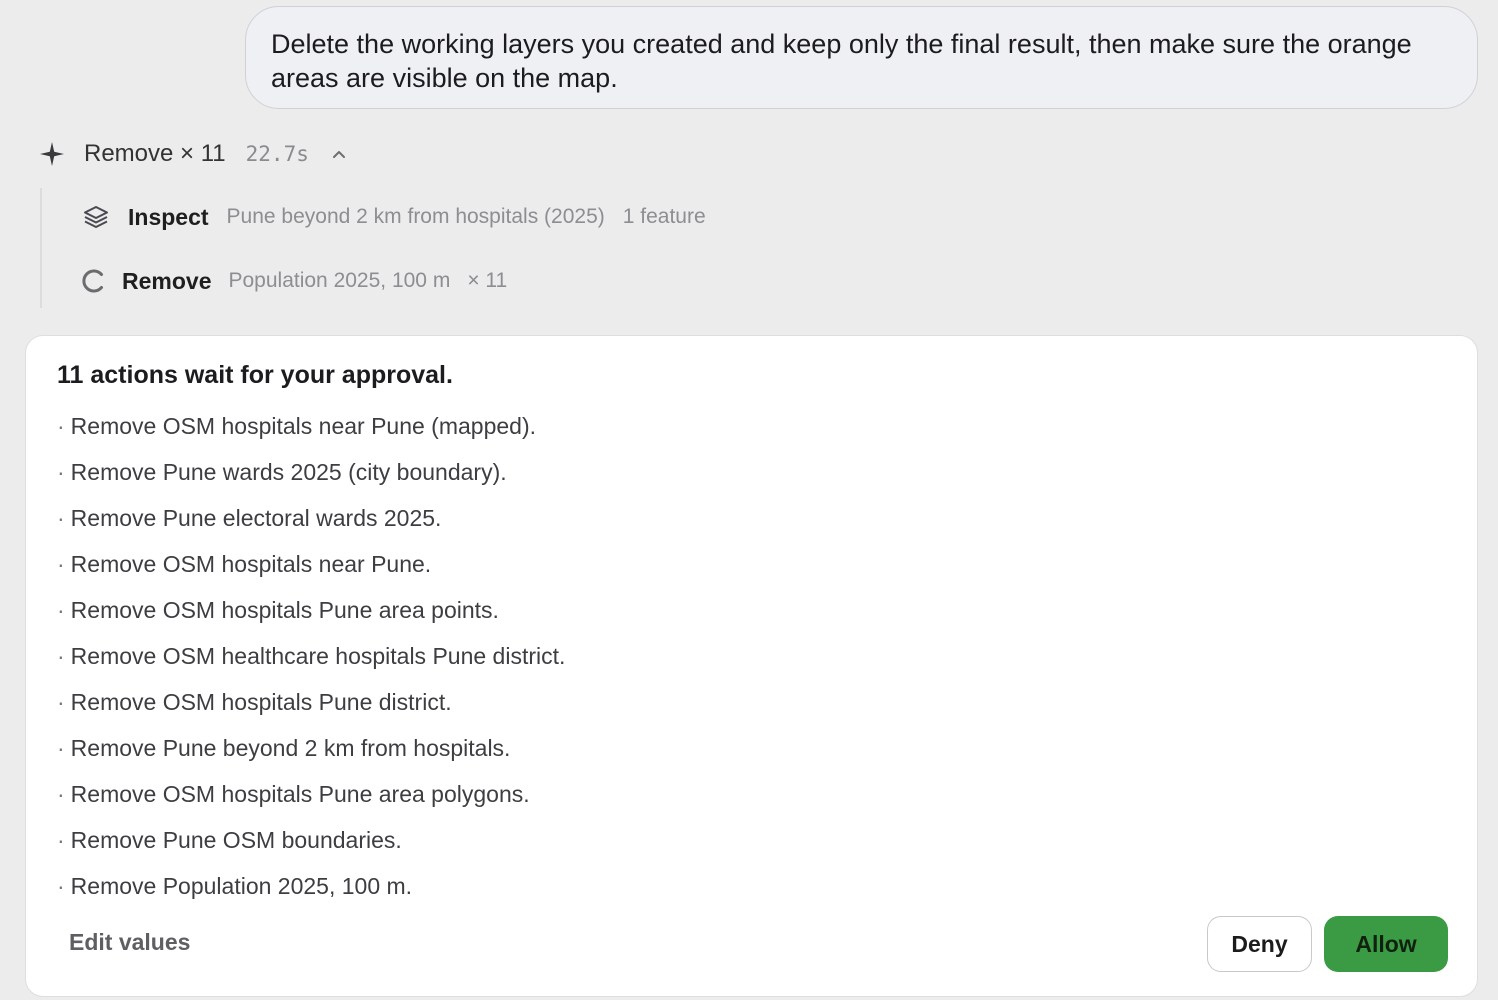 The width and height of the screenshot is (1498, 1000). Describe the element at coordinates (129, 942) in the screenshot. I see `edit-values-link: Edit values` at that location.